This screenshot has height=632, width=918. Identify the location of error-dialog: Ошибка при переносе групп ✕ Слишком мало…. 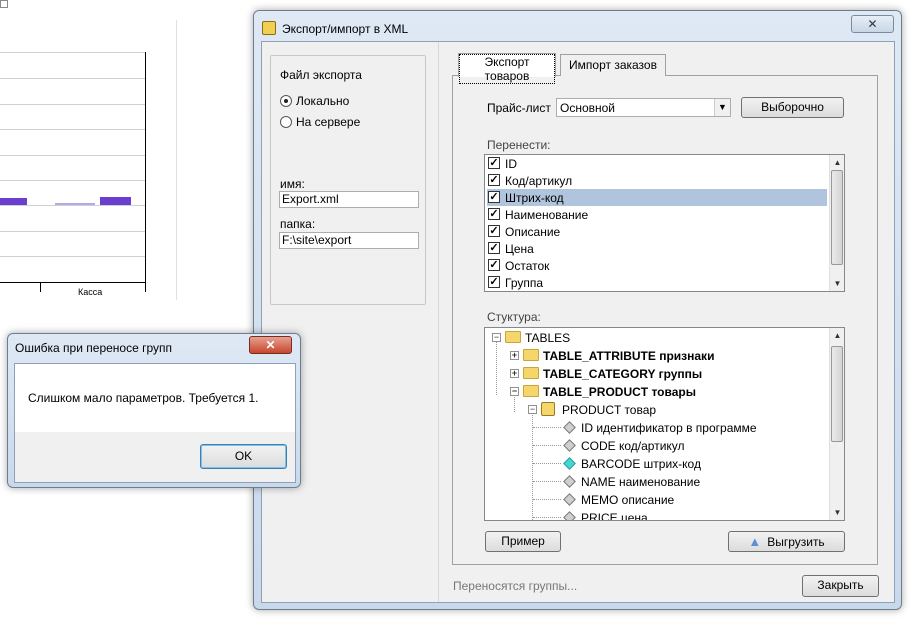
(154, 410).